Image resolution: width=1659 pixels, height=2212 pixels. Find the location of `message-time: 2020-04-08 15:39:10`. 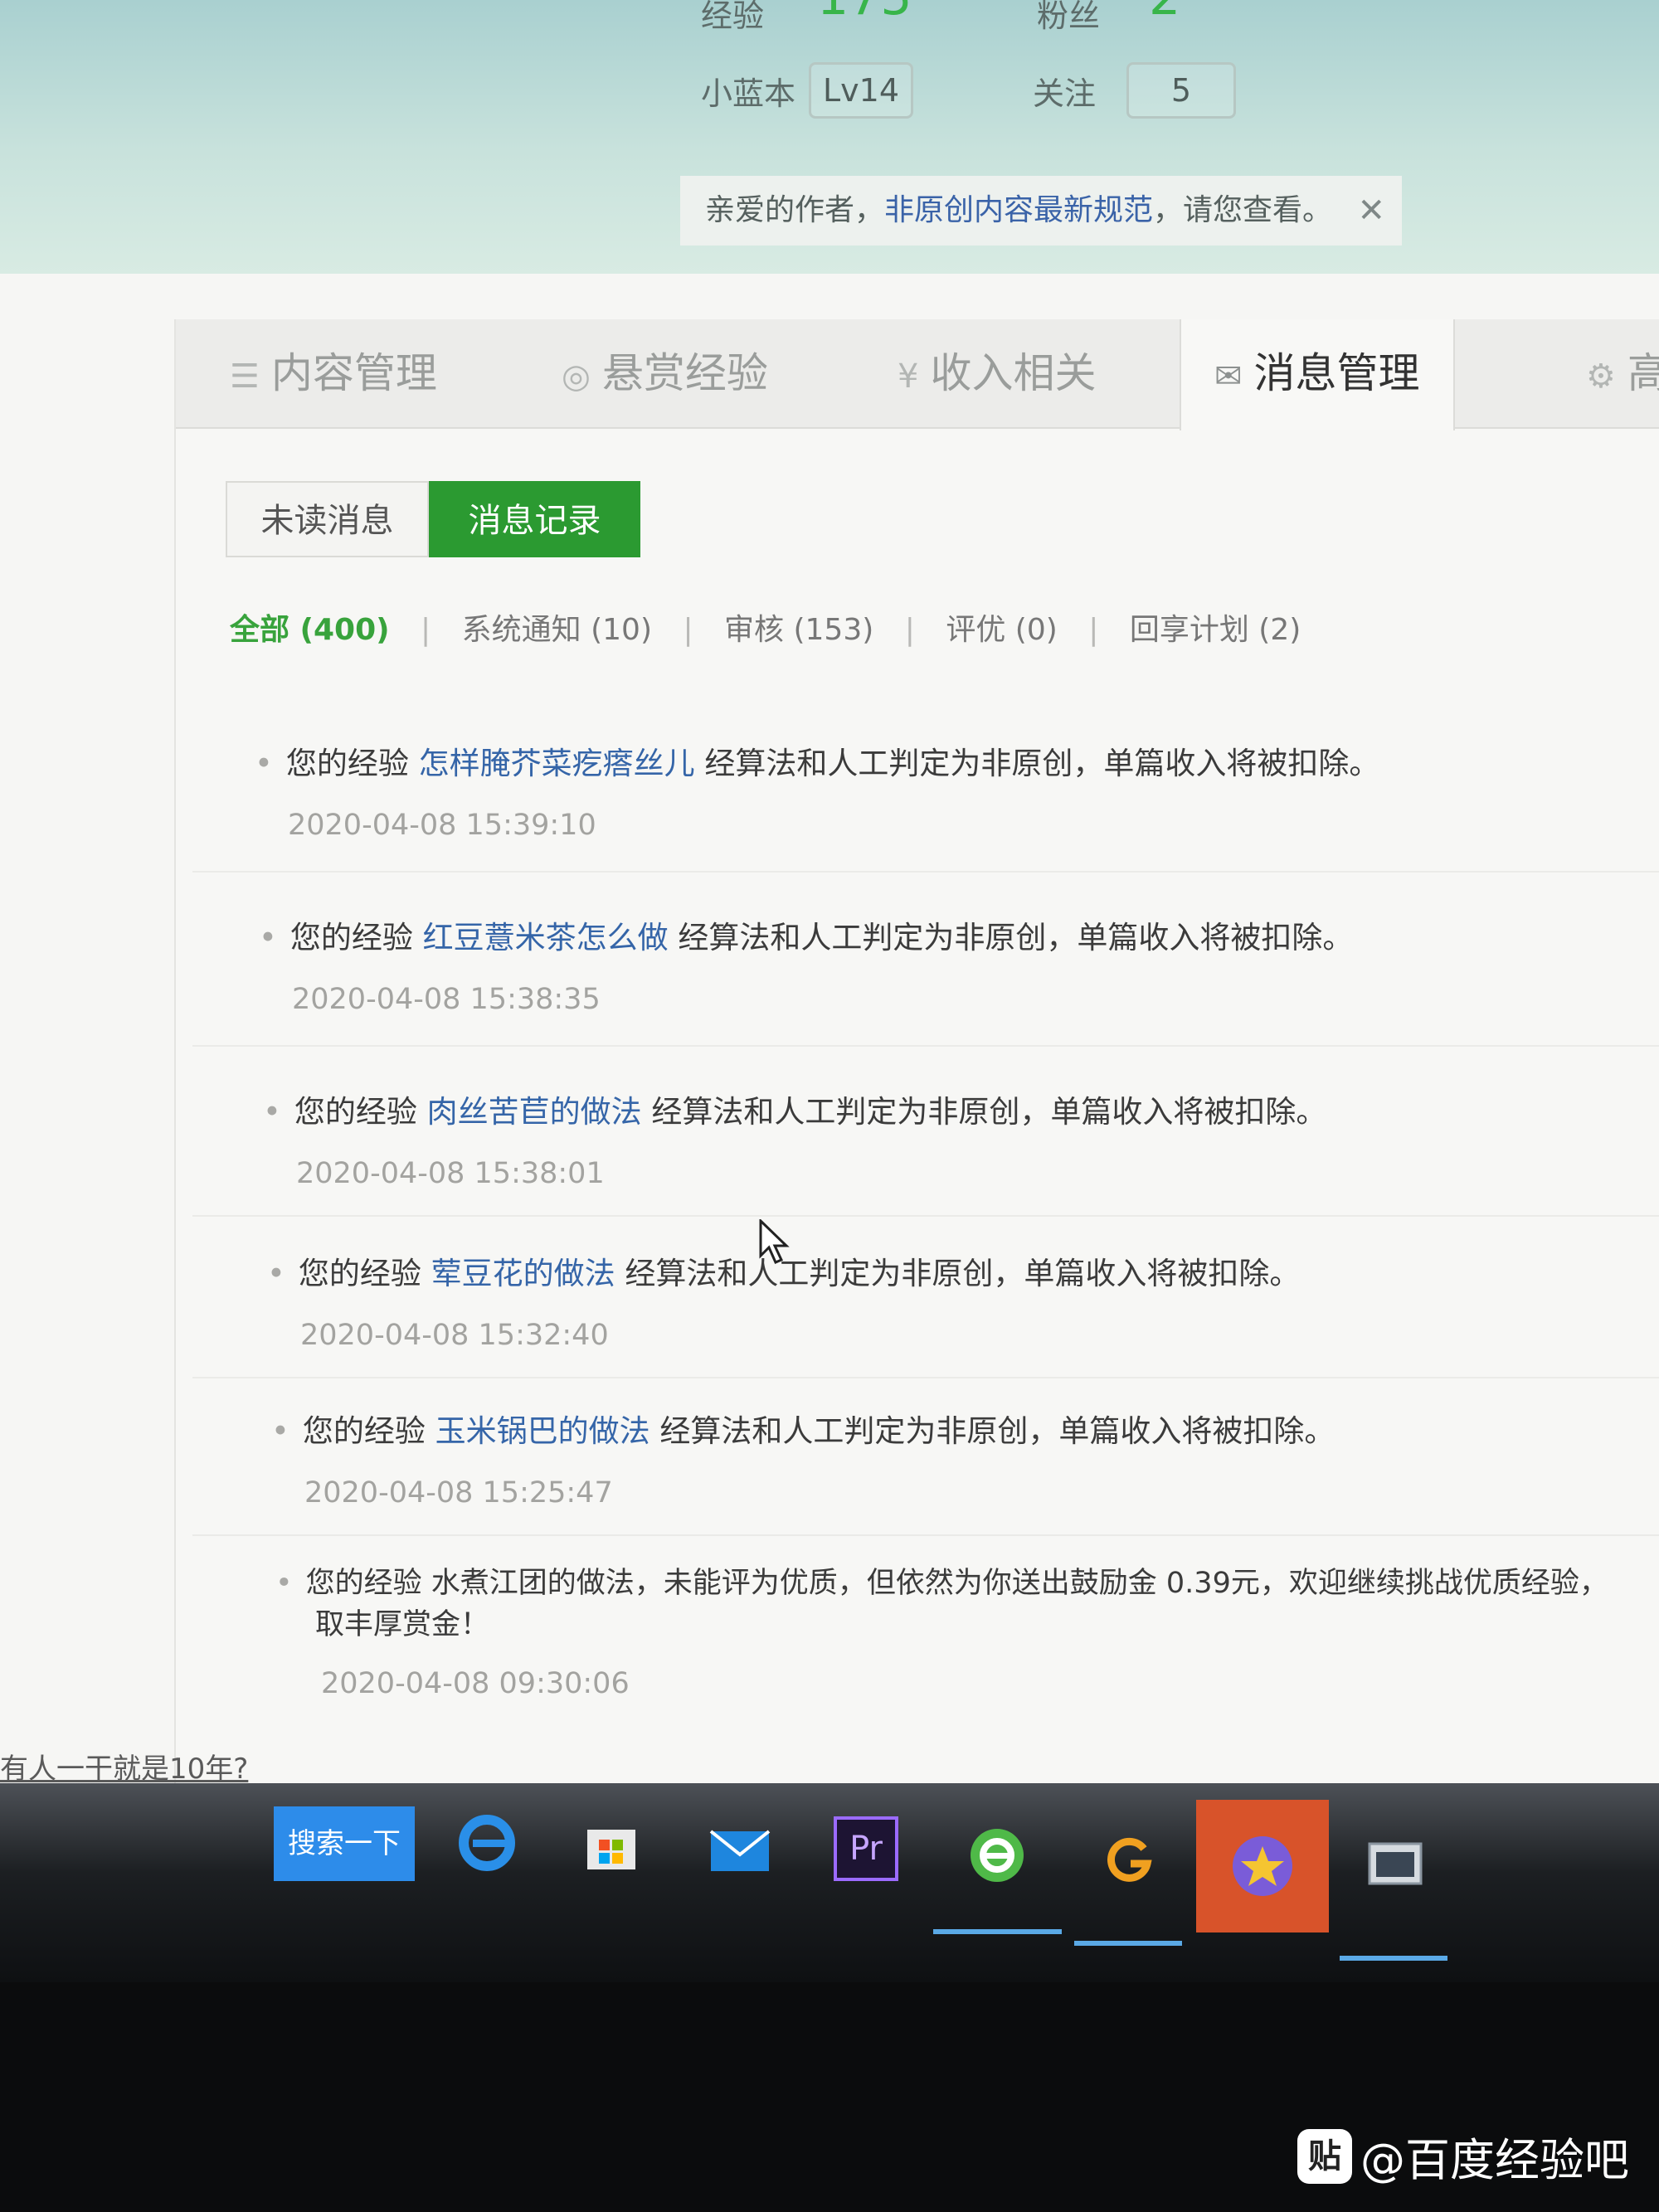

message-time: 2020-04-08 15:39:10 is located at coordinates (442, 826).